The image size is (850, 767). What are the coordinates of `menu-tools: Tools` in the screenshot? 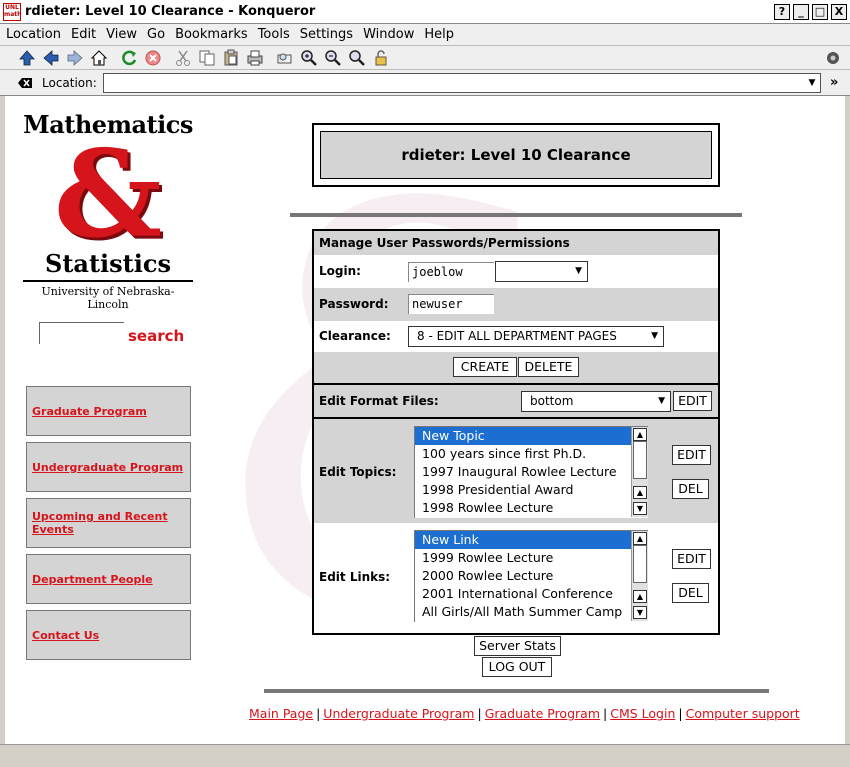 It's located at (274, 34).